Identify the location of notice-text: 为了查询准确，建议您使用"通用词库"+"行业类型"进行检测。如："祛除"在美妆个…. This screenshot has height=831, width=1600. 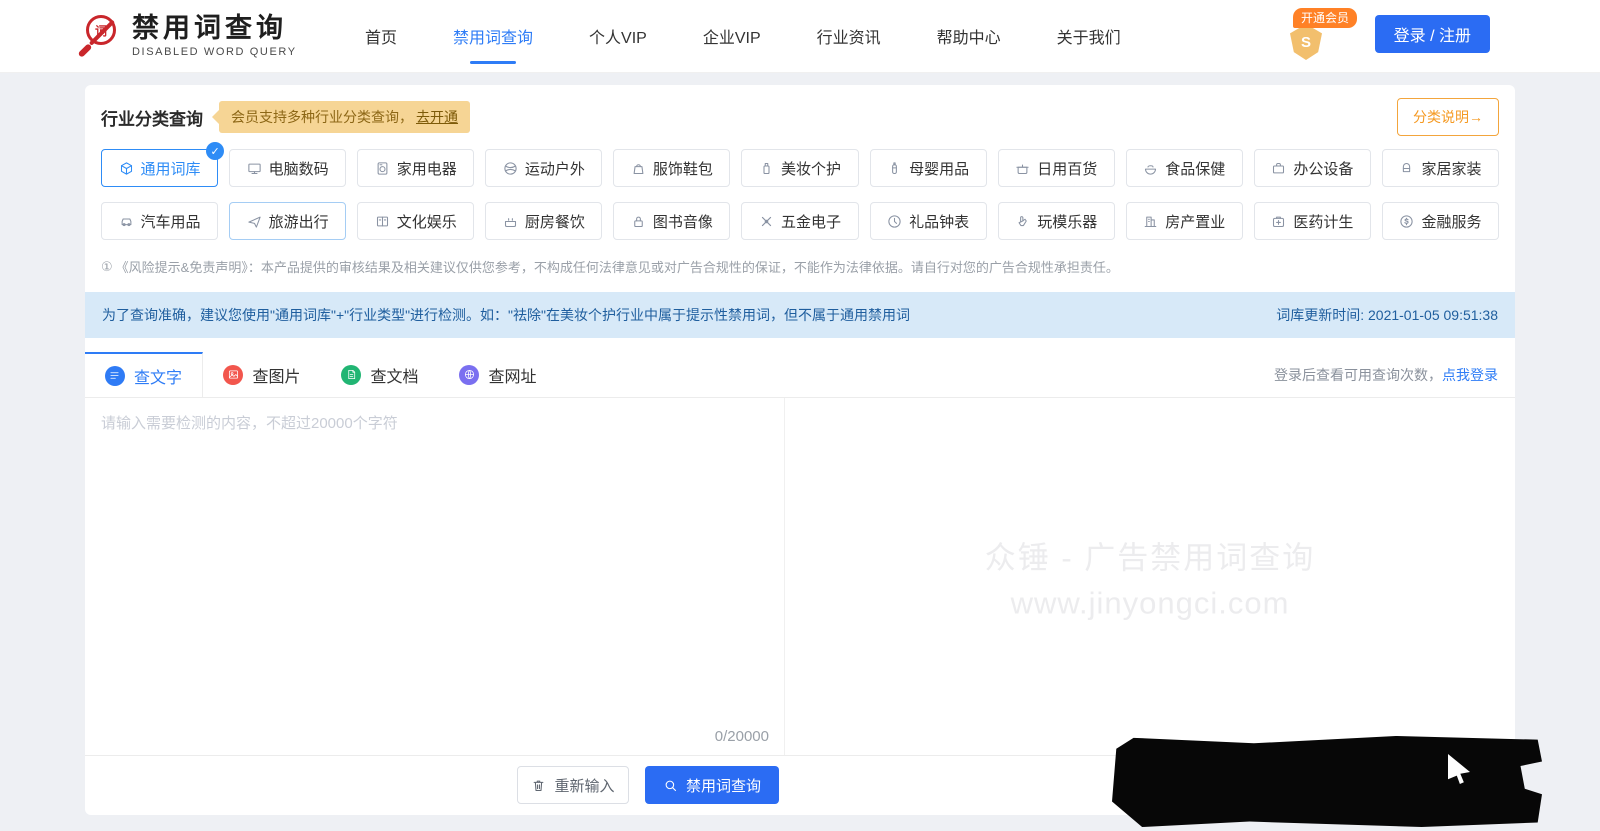
(506, 315).